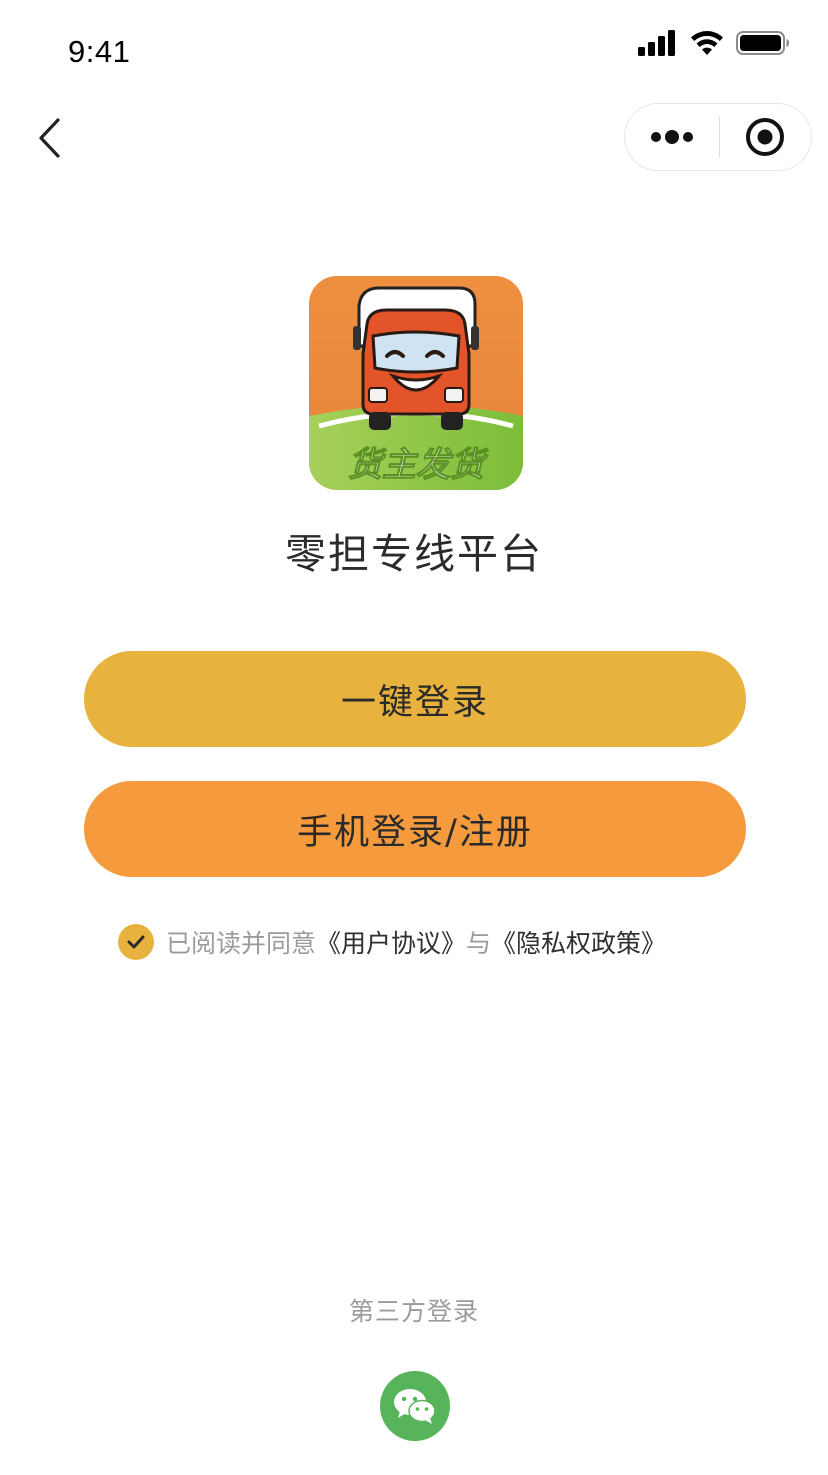 This screenshot has width=828, height=1475. Describe the element at coordinates (415, 829) in the screenshot. I see `phone-login-register-button: 手机登录/注册` at that location.